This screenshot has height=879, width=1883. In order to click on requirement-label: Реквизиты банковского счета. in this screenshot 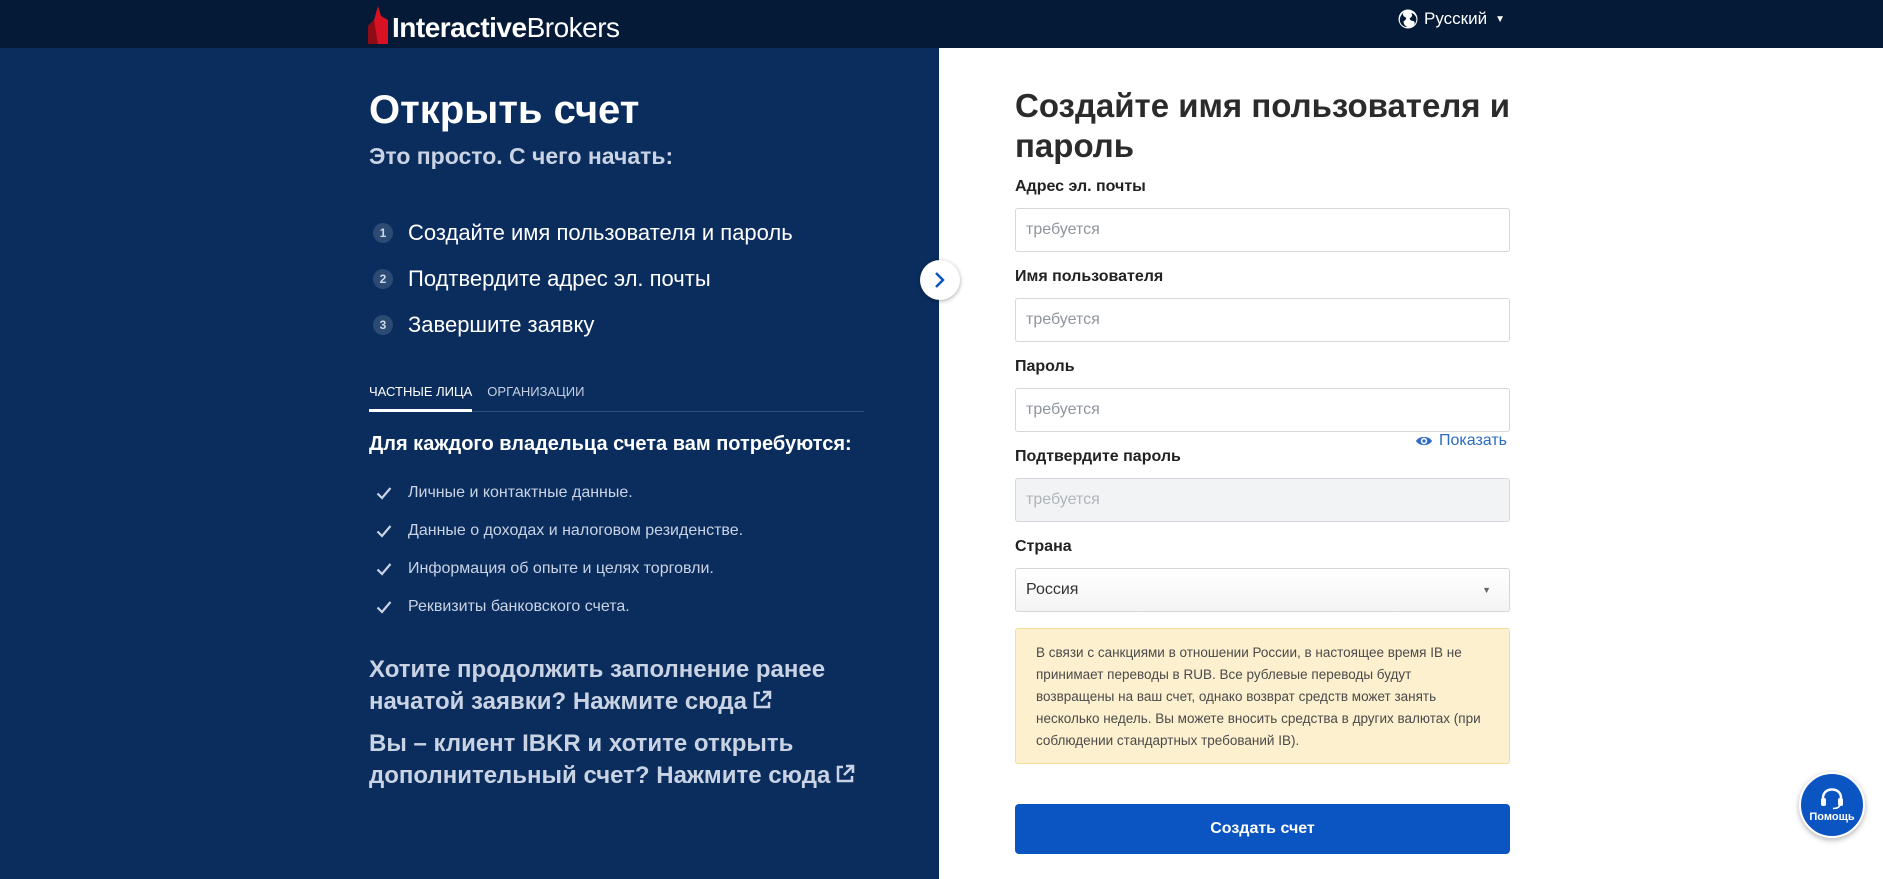, I will do `click(519, 606)`.